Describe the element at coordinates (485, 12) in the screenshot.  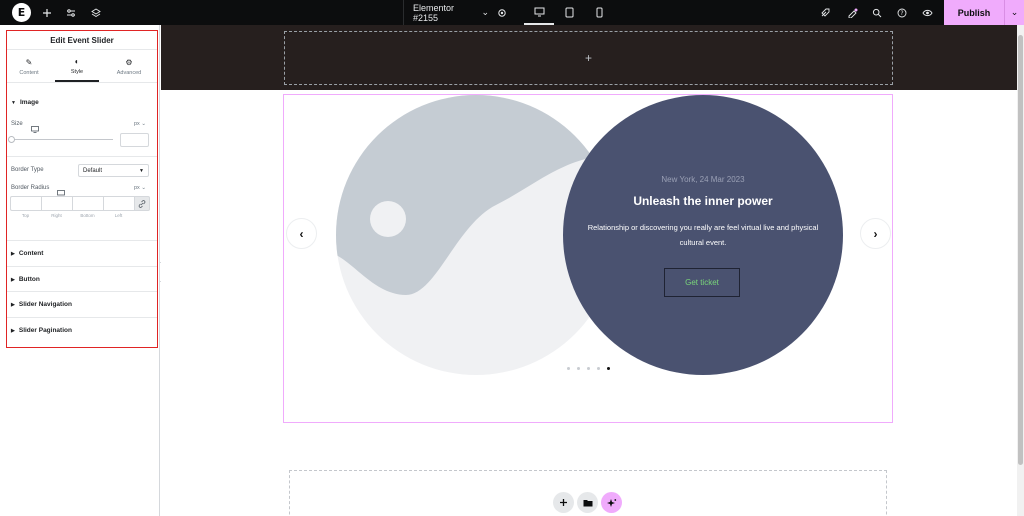
I see `chevron-down-icon: ⌄` at that location.